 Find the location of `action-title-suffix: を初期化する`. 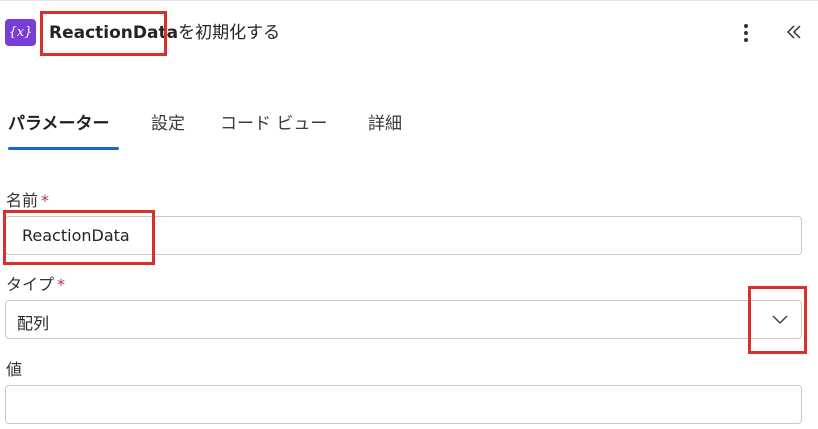

action-title-suffix: を初期化する is located at coordinates (229, 33).